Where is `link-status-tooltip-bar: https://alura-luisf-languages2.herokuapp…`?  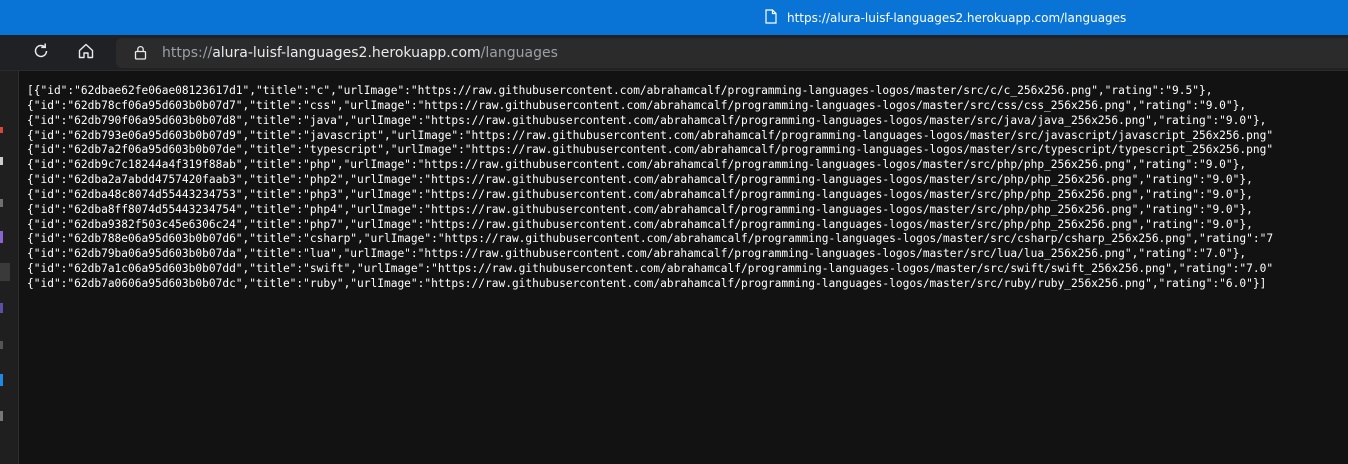 link-status-tooltip-bar: https://alura-luisf-languages2.herokuapp… is located at coordinates (674, 17).